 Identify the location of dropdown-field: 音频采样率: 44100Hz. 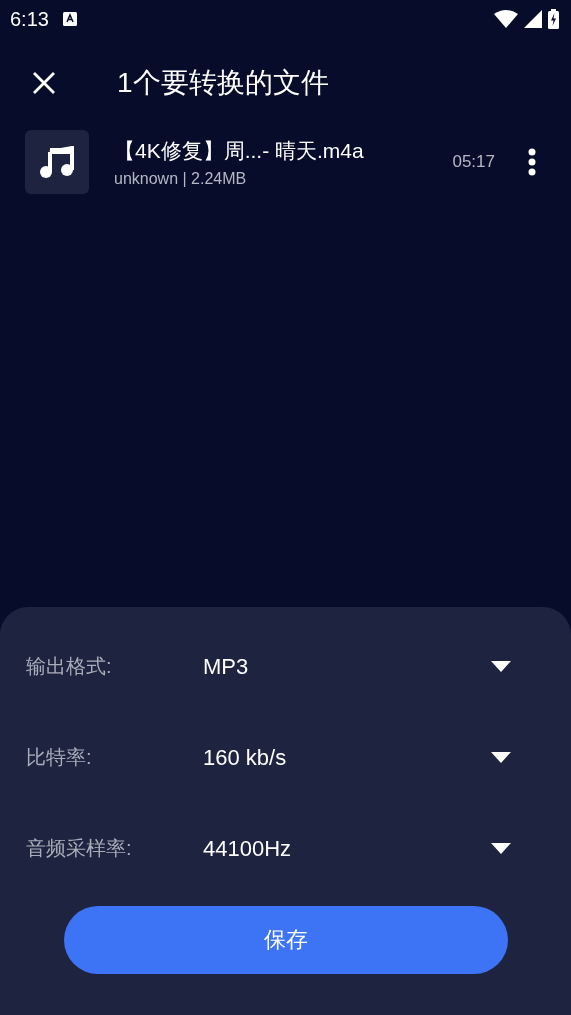
(285, 848).